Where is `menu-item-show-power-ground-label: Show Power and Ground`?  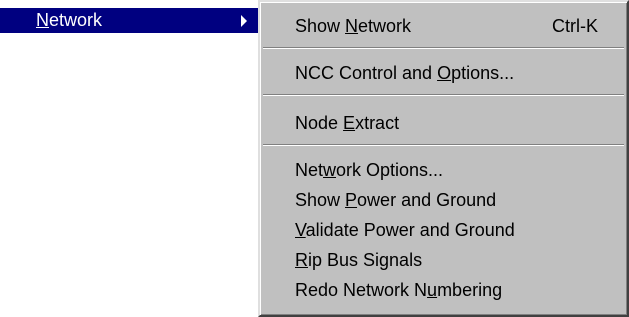 menu-item-show-power-ground-label: Show Power and Ground is located at coordinates (396, 200).